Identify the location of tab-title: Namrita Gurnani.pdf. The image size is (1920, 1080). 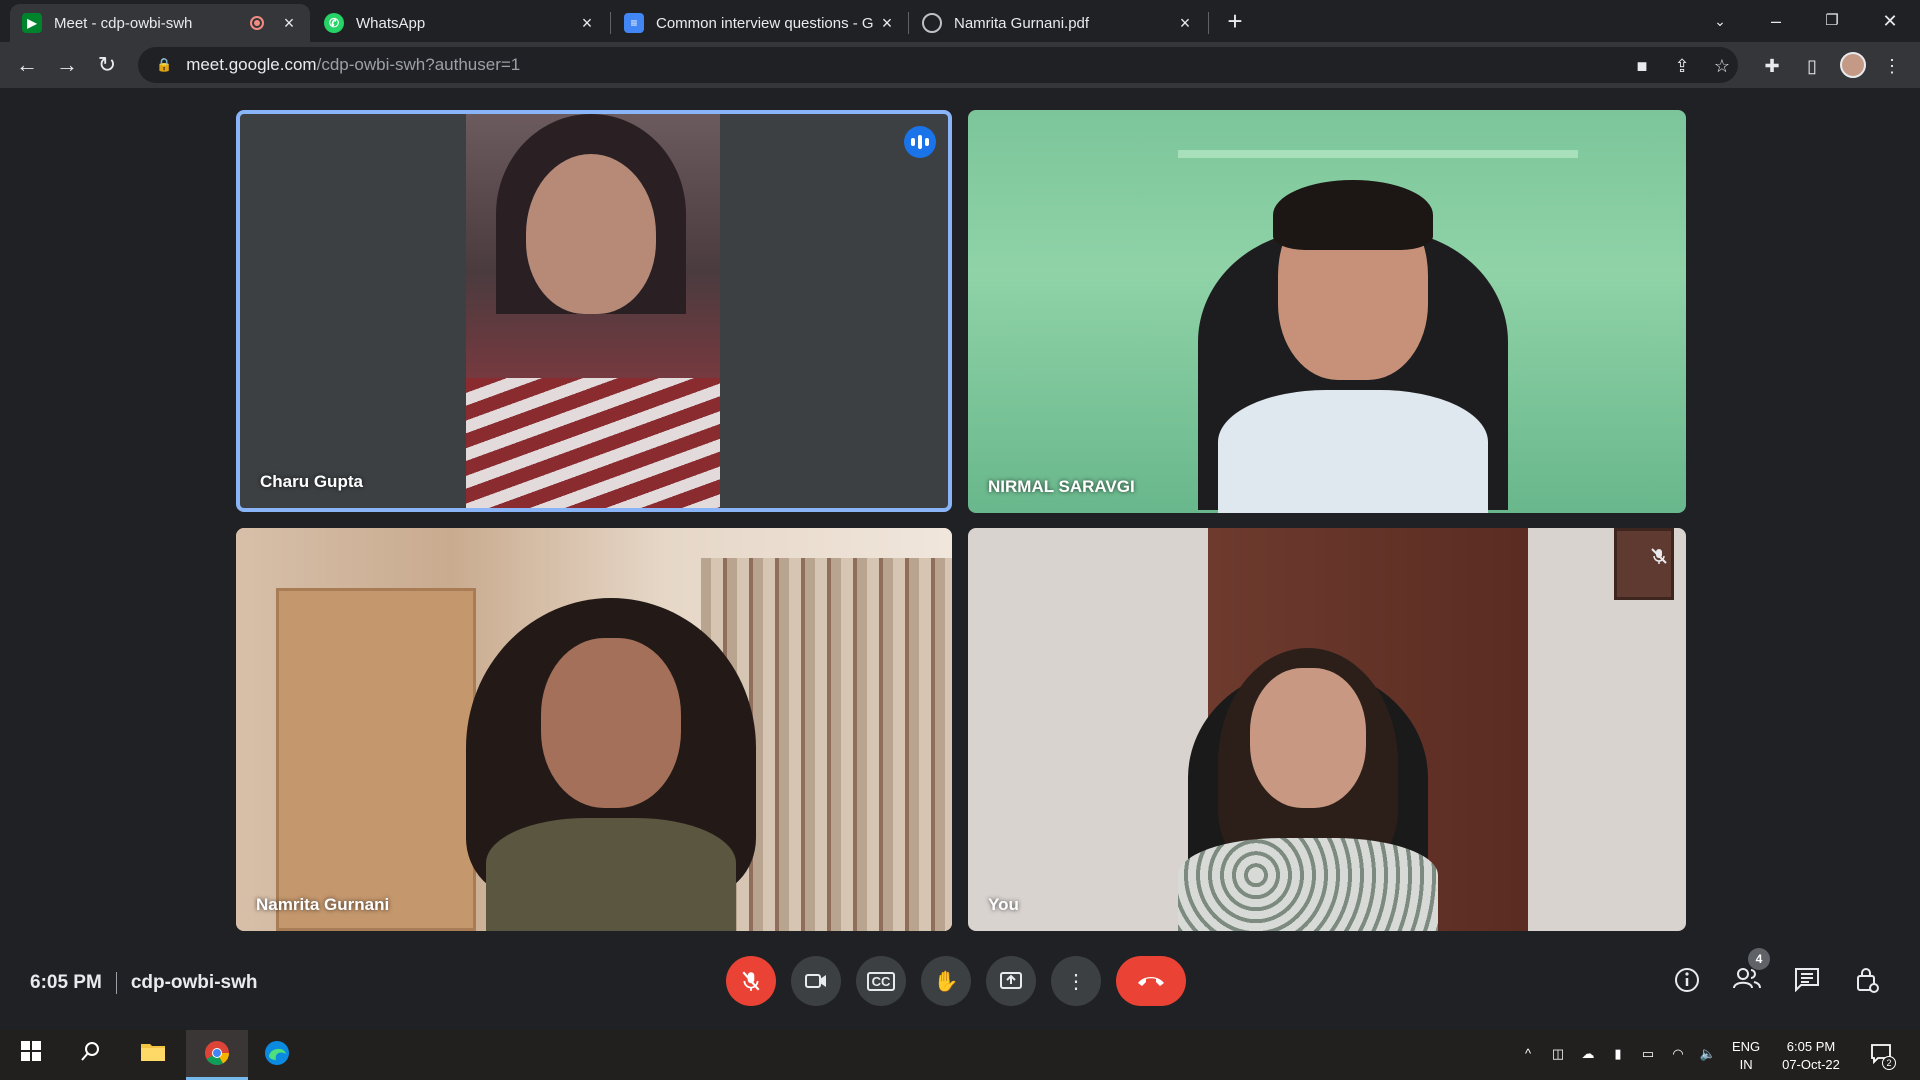
(1022, 23).